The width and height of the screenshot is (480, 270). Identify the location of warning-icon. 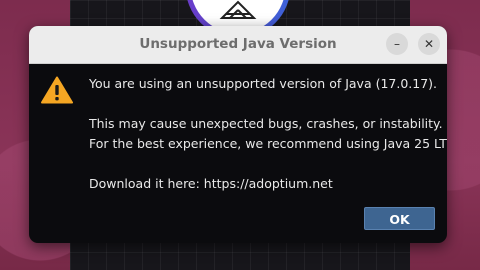
(57, 90).